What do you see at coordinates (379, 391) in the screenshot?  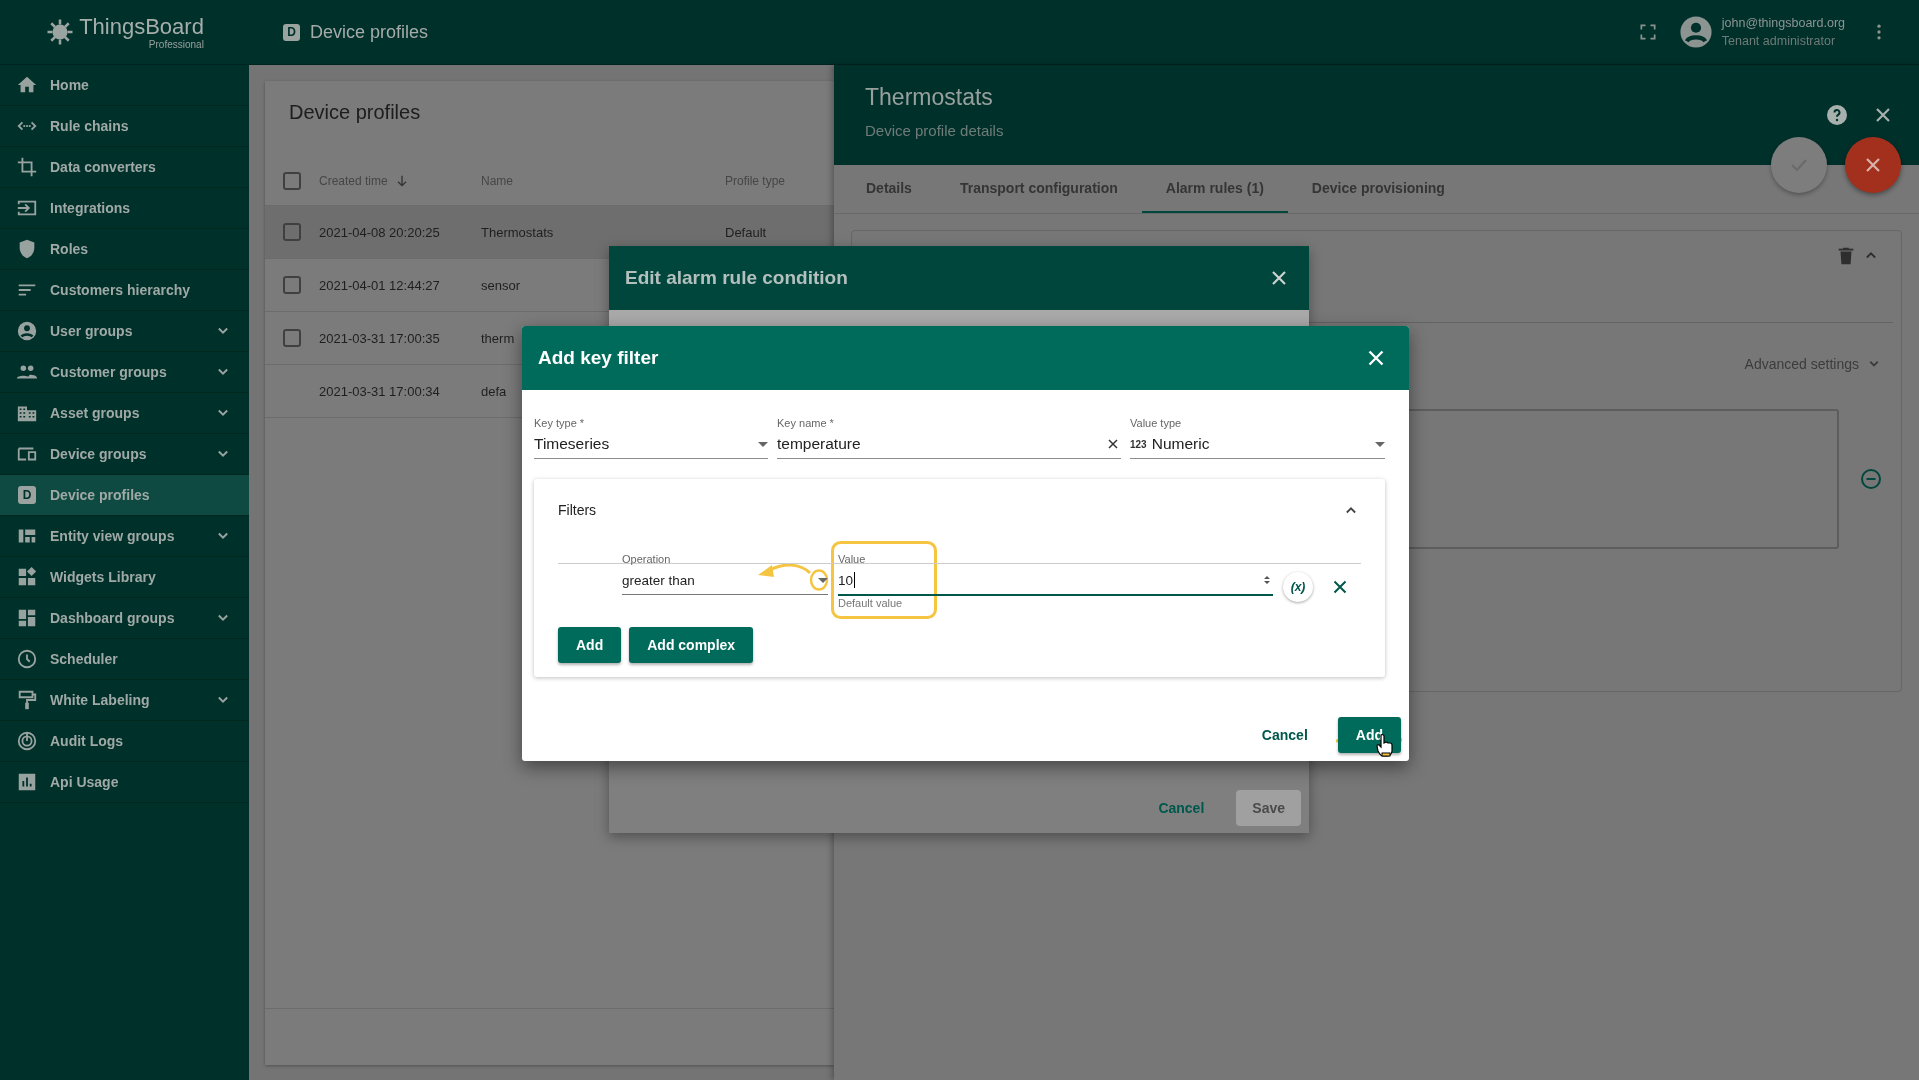 I see `table-cell: 2021-03-31 17:00:34` at bounding box center [379, 391].